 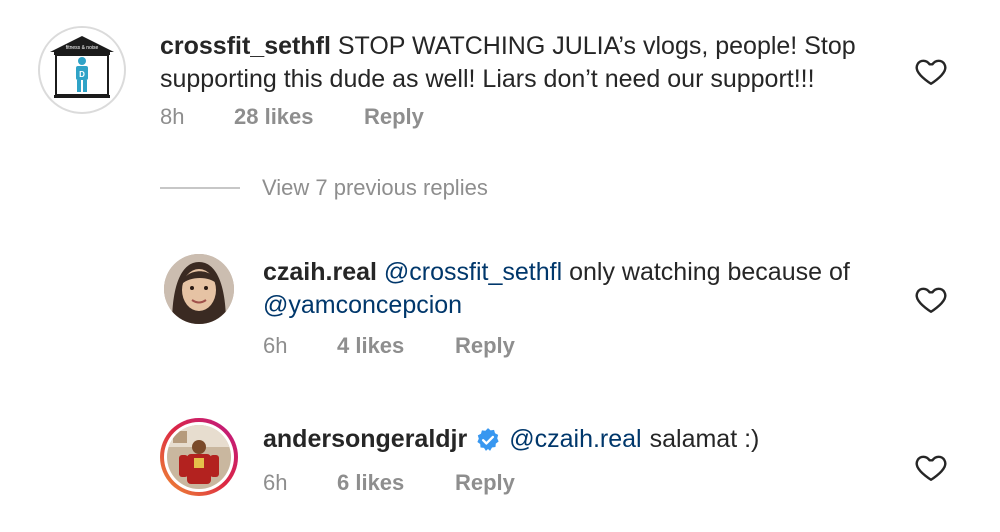 I want to click on comment-username: crossfit_sethfl, so click(x=245, y=46).